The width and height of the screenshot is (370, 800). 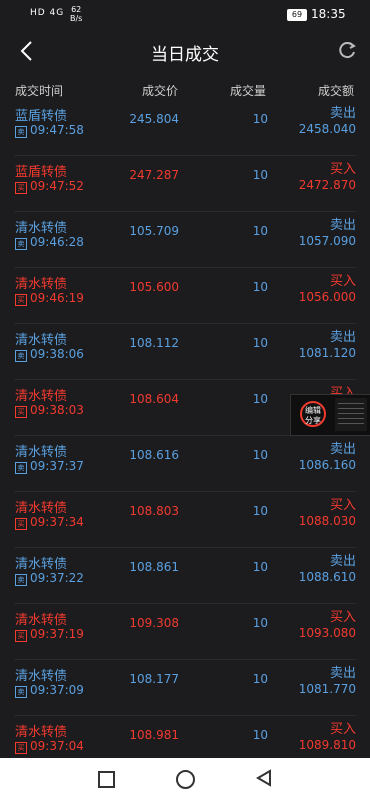 I want to click on trade-price: 245.804, so click(x=154, y=119).